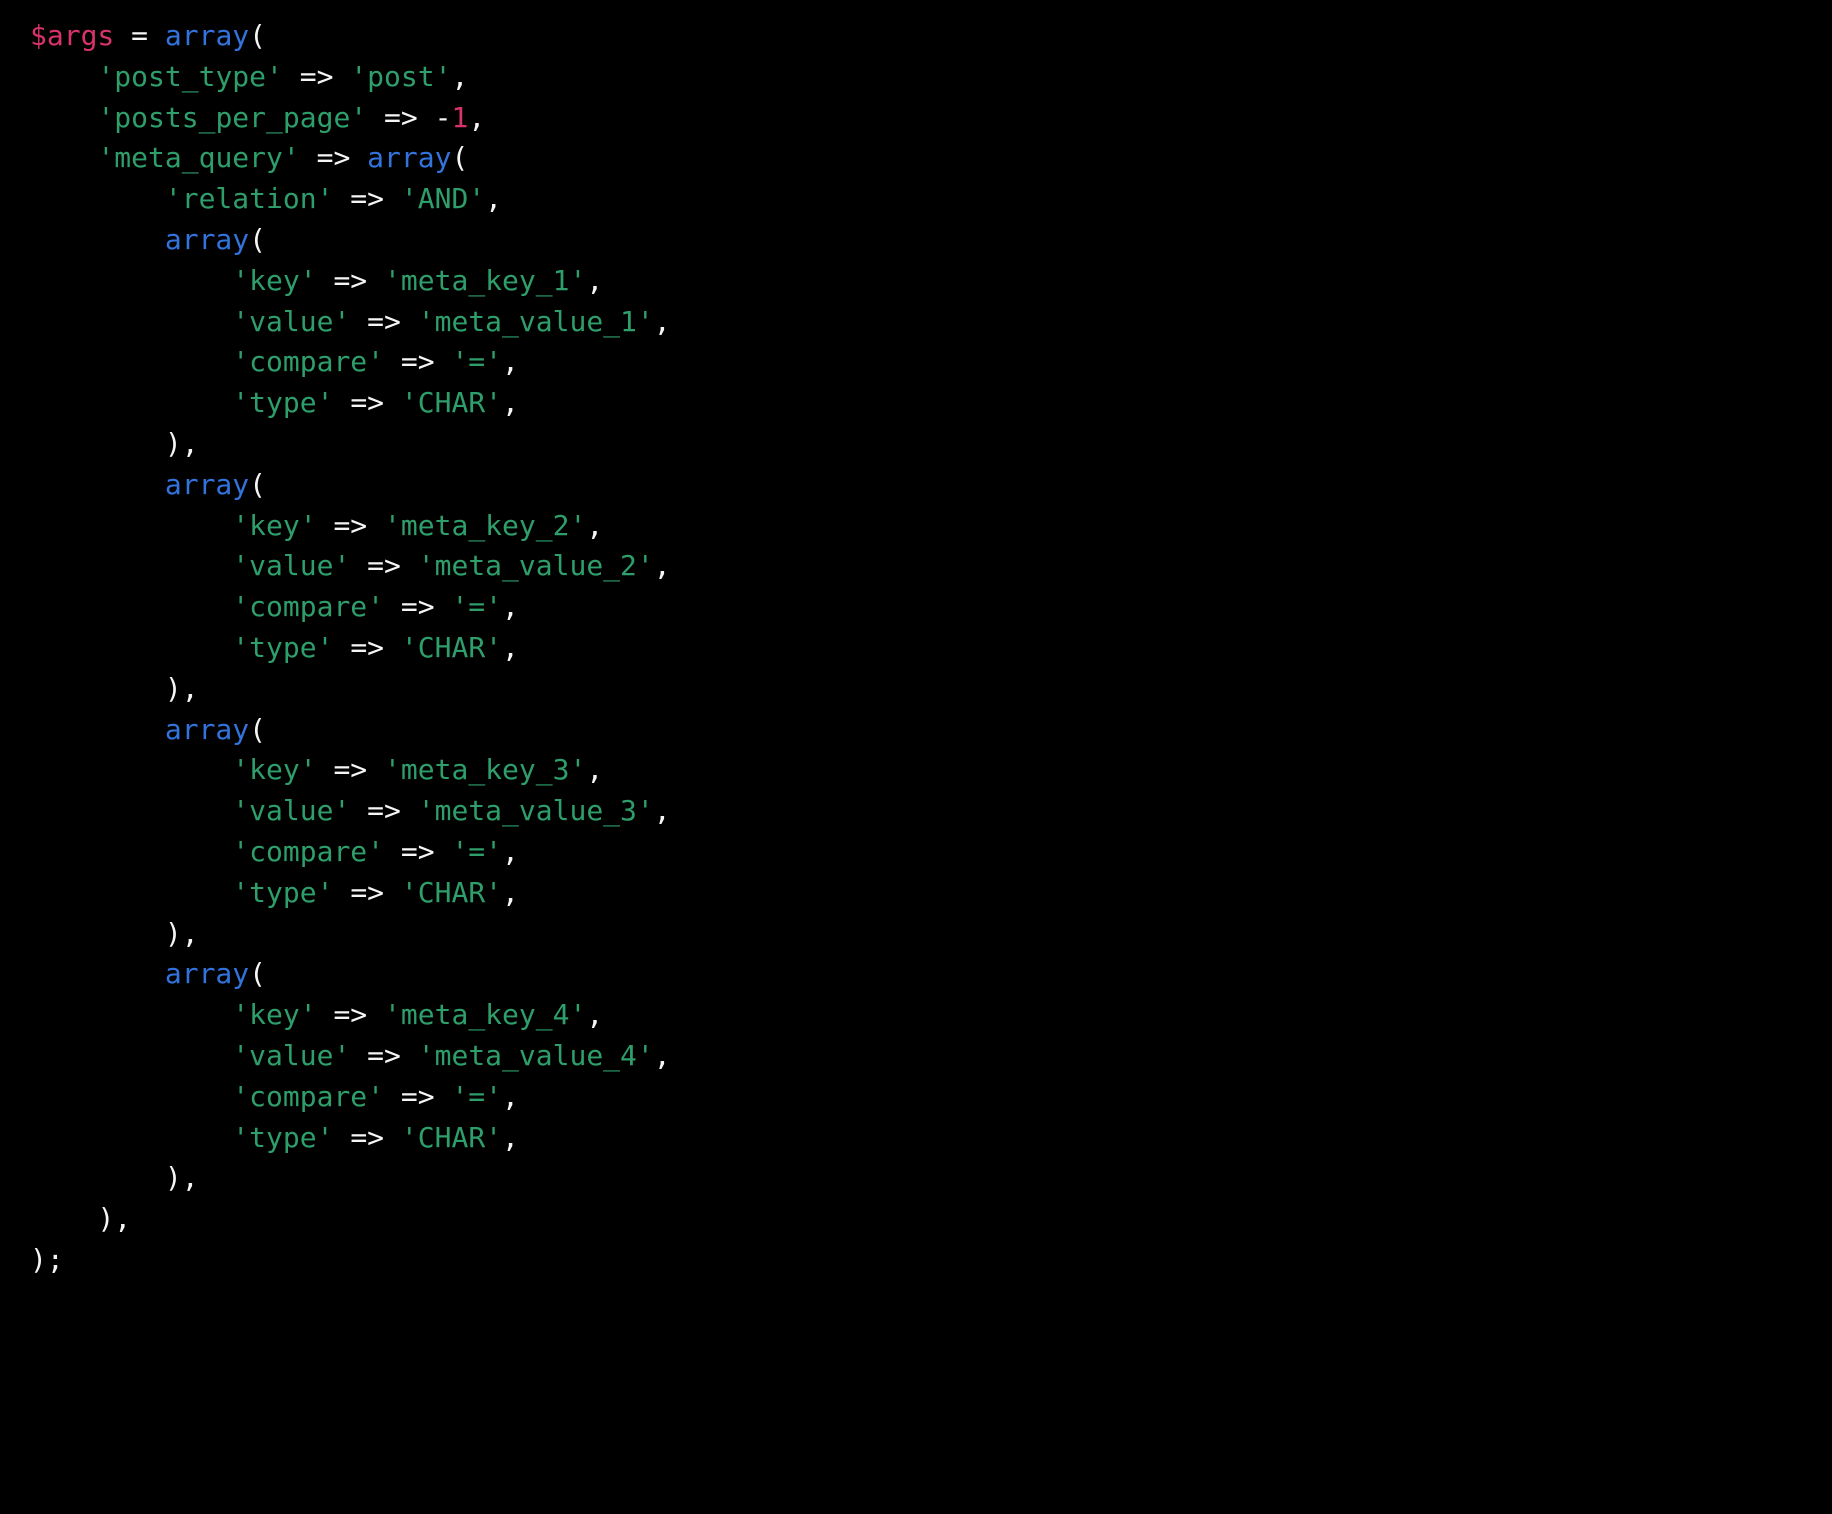  What do you see at coordinates (47, 1259) in the screenshot?
I see `code-token-punc: );` at bounding box center [47, 1259].